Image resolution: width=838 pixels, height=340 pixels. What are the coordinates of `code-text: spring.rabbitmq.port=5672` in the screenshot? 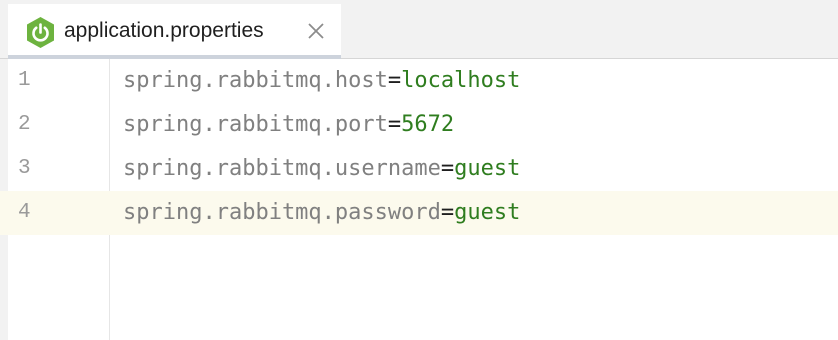 It's located at (288, 125).